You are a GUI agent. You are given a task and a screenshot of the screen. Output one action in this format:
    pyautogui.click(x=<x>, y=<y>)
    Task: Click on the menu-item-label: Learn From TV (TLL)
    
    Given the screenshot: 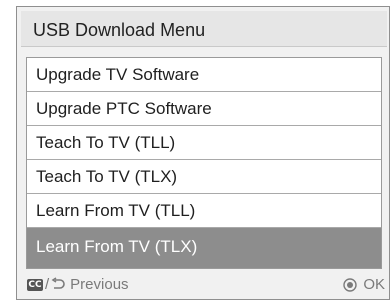 What is the action you would take?
    pyautogui.click(x=116, y=210)
    